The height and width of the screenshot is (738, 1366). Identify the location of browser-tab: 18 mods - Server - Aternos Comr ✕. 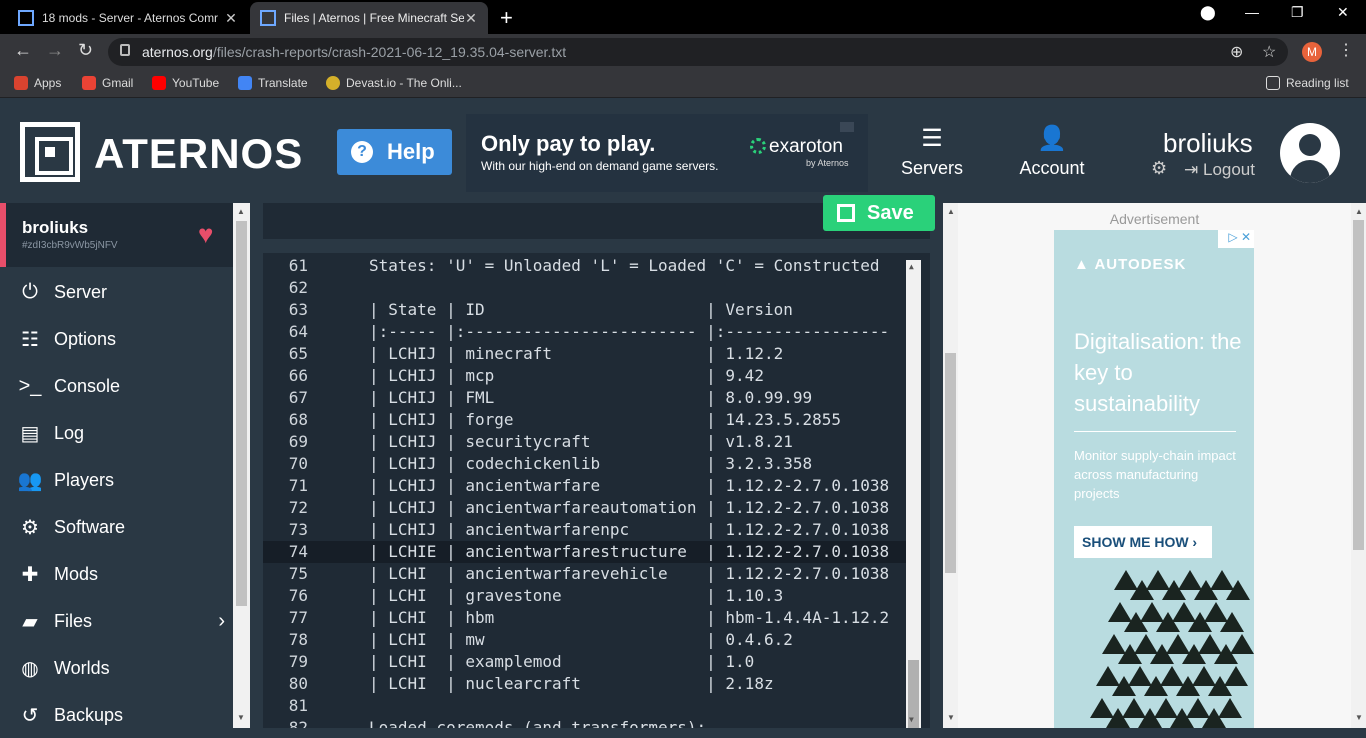
(128, 18).